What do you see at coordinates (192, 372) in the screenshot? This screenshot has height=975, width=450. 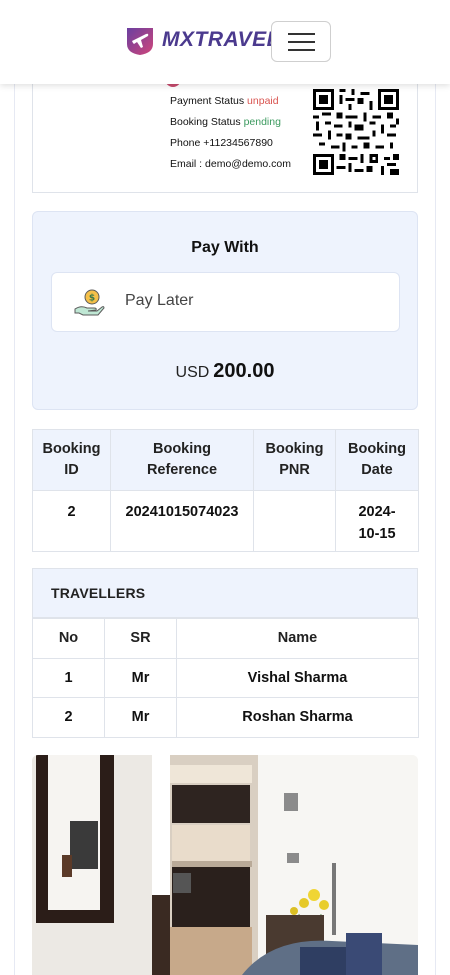 I see `currency-code: USD` at bounding box center [192, 372].